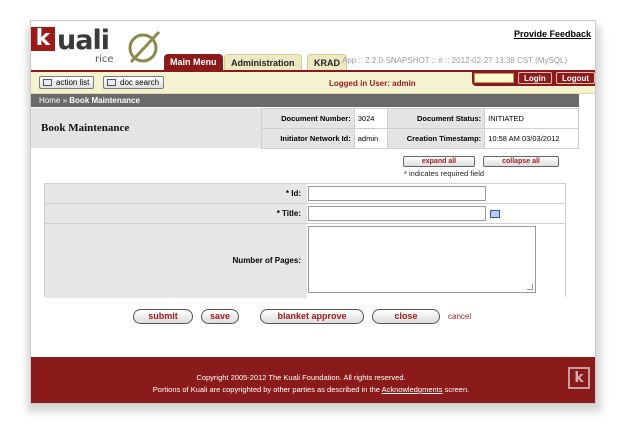 This screenshot has height=448, width=640. What do you see at coordinates (104, 59) in the screenshot?
I see `logo-subtitle: rice` at bounding box center [104, 59].